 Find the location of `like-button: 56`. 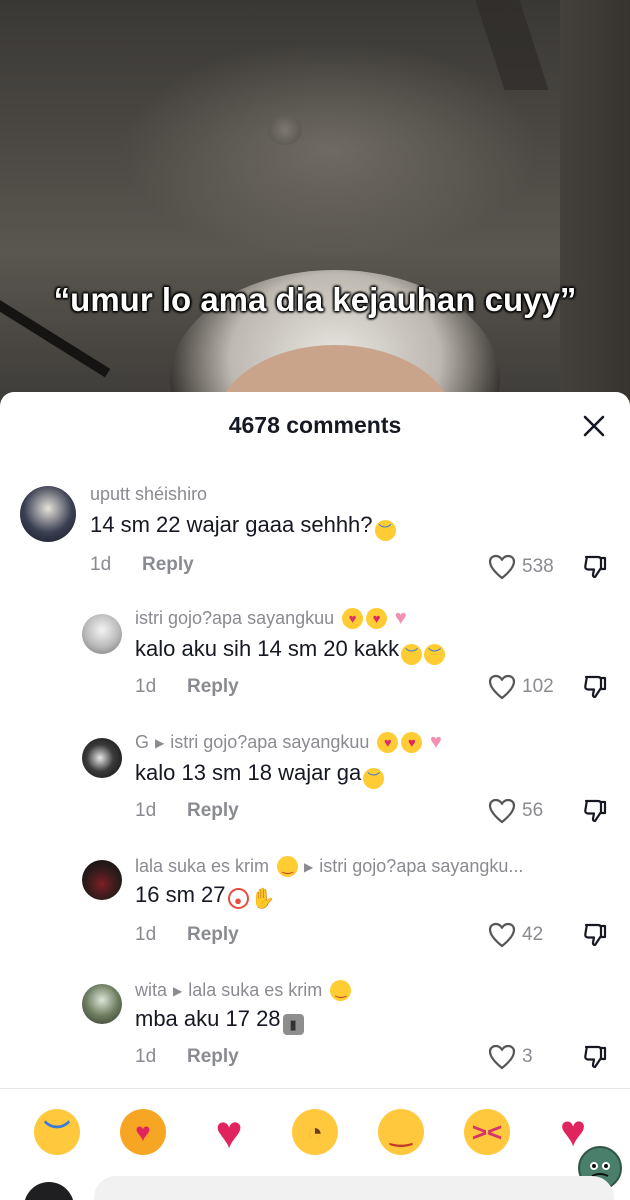

like-button: 56 is located at coordinates (515, 811).